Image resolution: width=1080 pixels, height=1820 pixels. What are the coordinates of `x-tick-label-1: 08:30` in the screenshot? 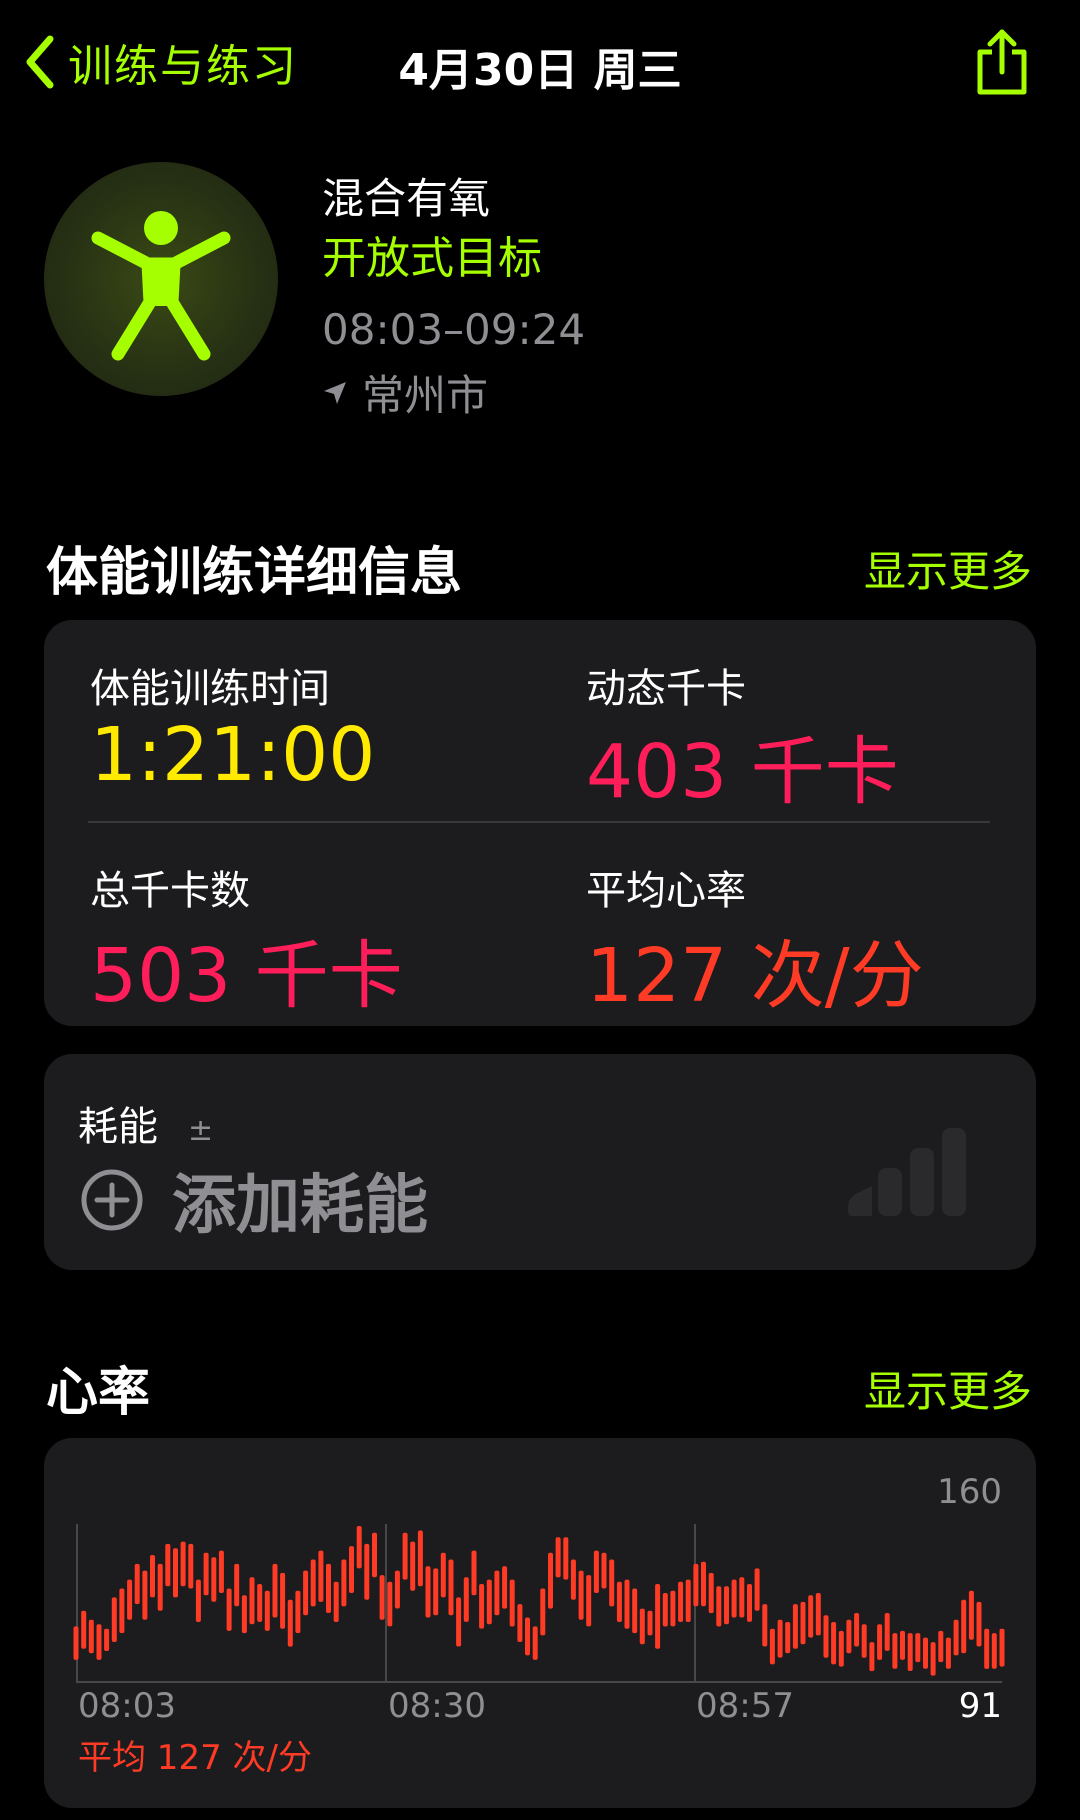 It's located at (437, 1706).